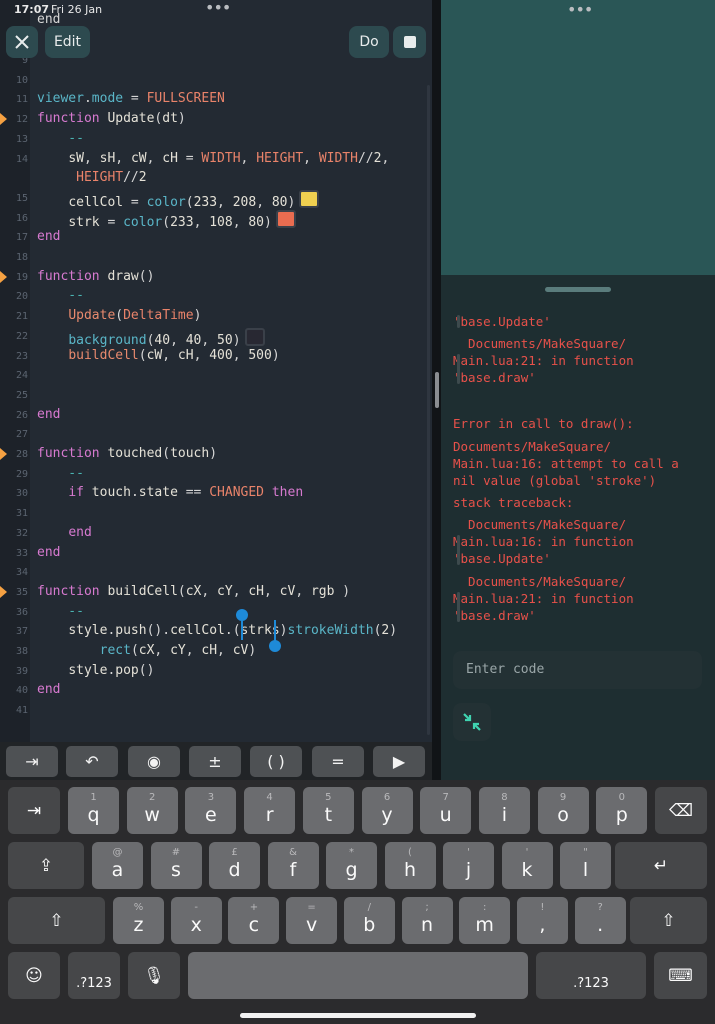 This screenshot has width=715, height=1024. Describe the element at coordinates (196, 920) in the screenshot. I see `key-x: -x` at that location.